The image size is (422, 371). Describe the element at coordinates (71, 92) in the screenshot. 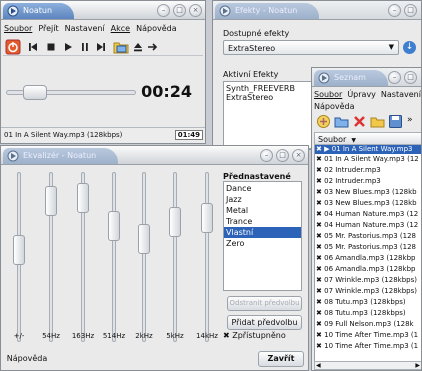

I see `seek-slider` at that location.